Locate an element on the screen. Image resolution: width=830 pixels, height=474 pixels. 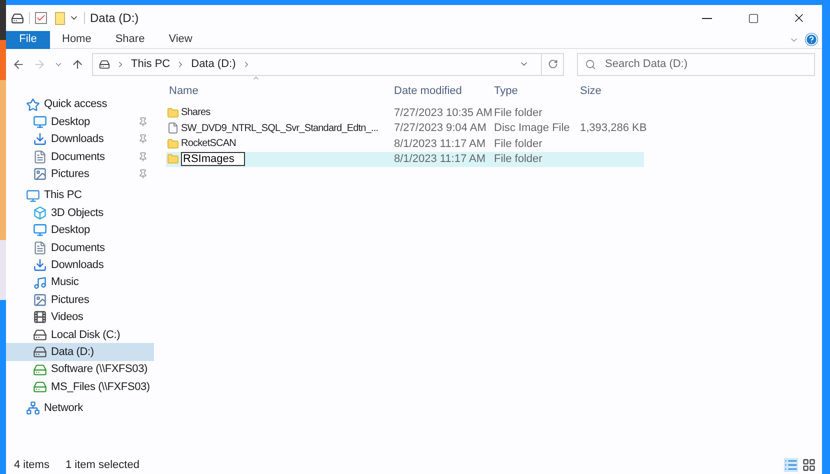
up-icon is located at coordinates (77, 64).